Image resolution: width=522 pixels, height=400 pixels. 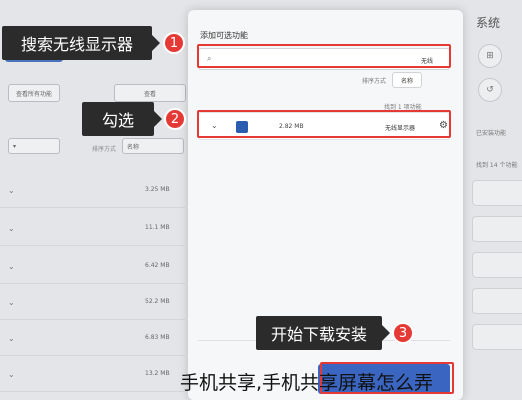 What do you see at coordinates (174, 43) in the screenshot?
I see `step-number: 1` at bounding box center [174, 43].